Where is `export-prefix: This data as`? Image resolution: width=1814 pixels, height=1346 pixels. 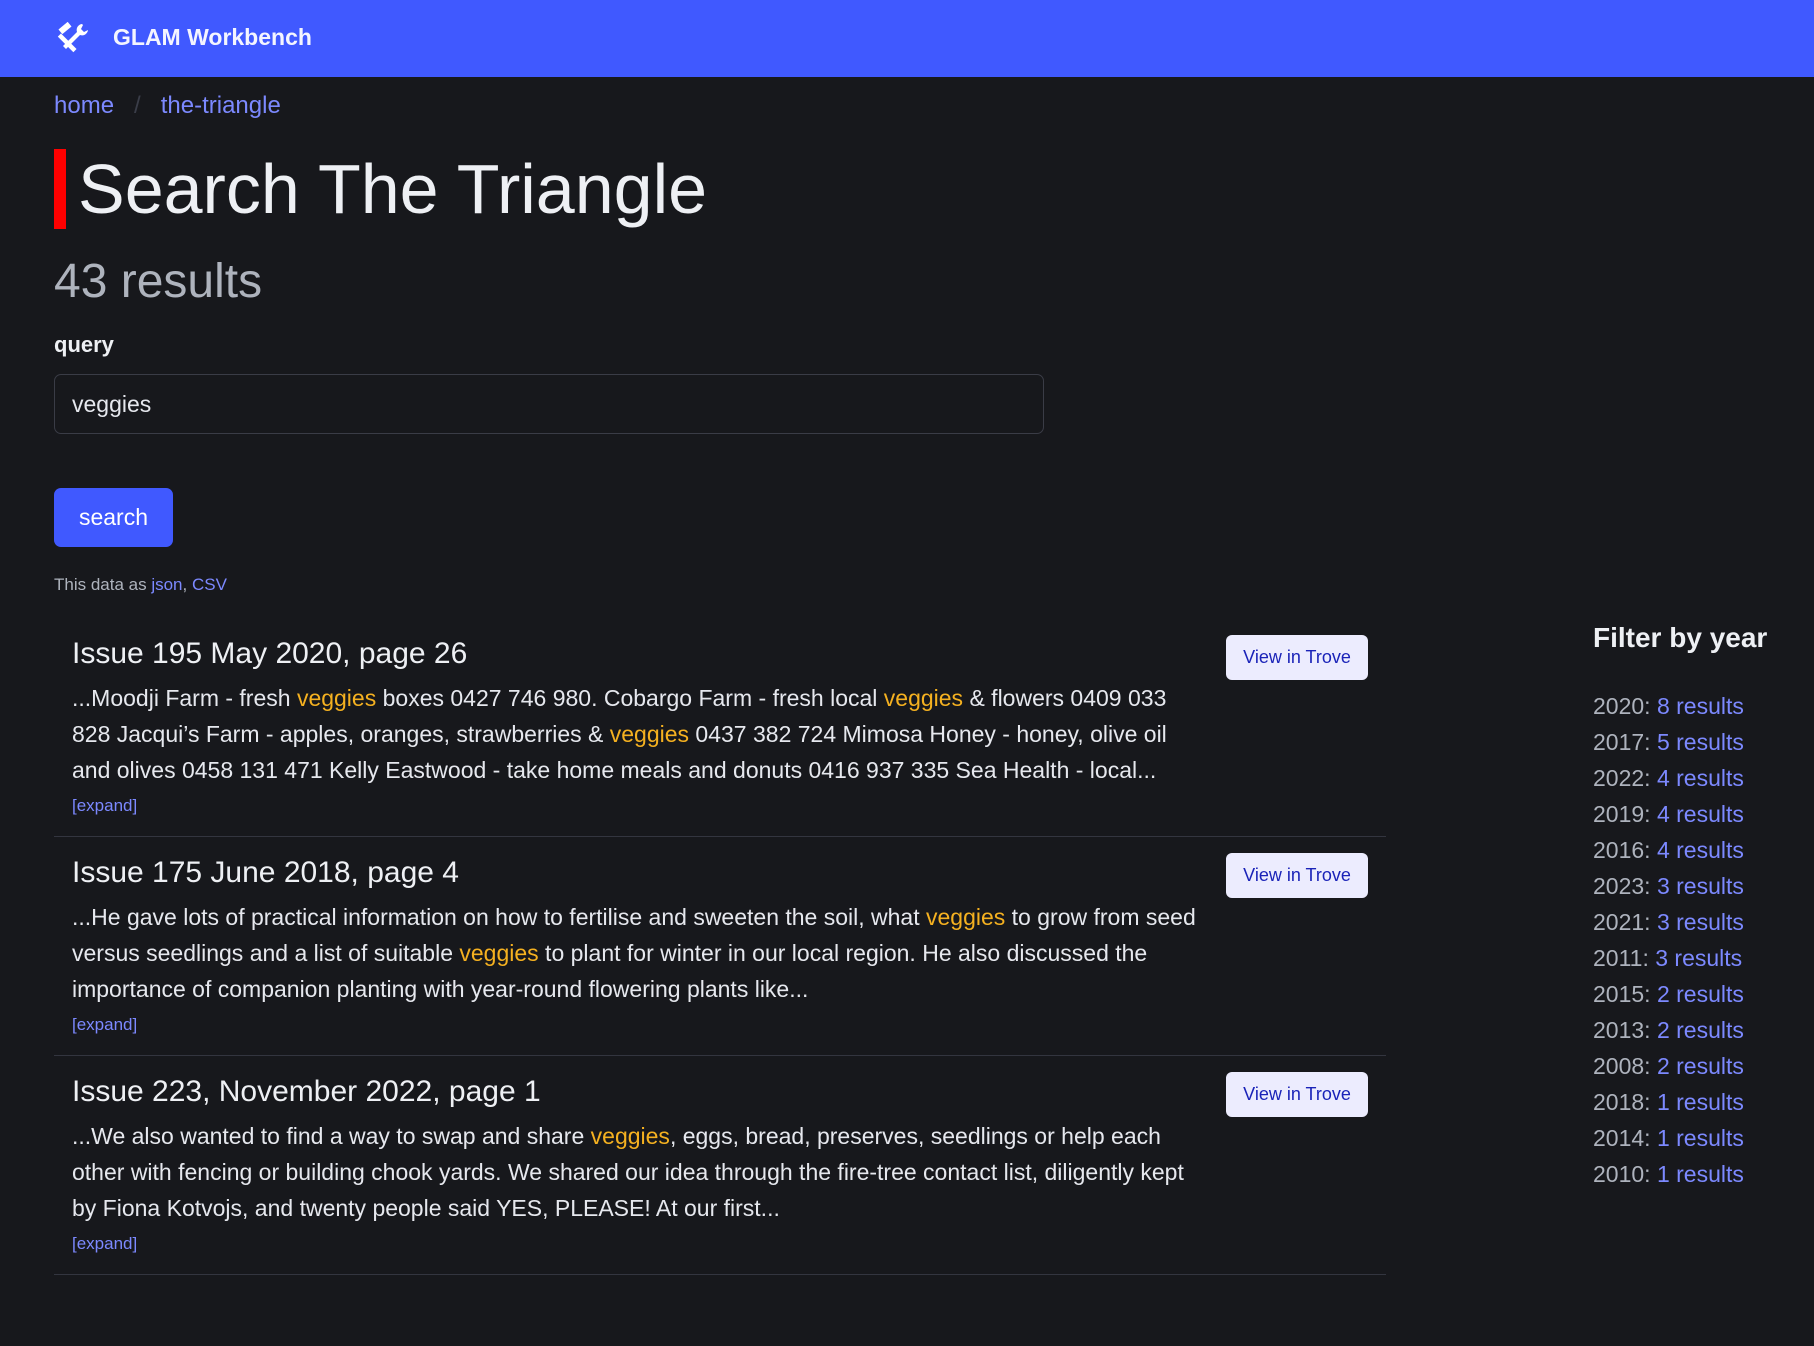 export-prefix: This data as is located at coordinates (103, 584).